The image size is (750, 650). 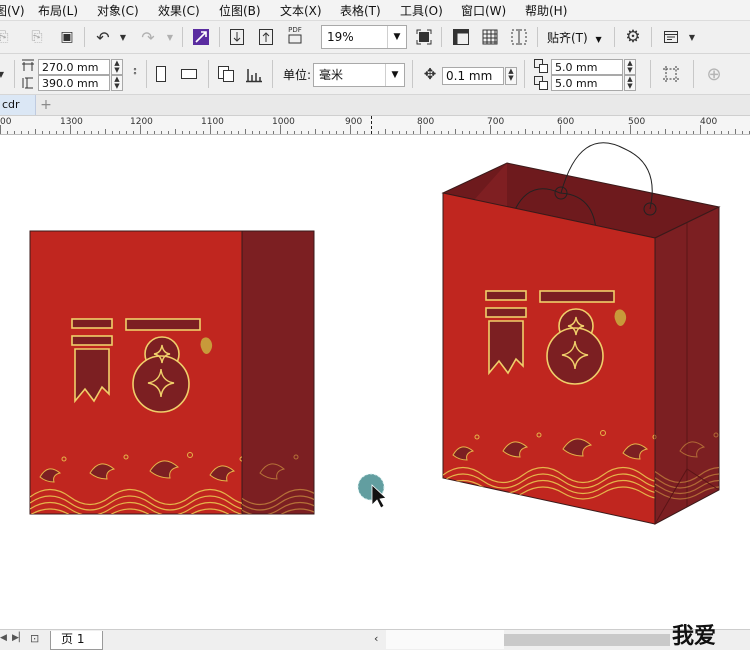 What do you see at coordinates (74, 67) in the screenshot?
I see `object-width-field: 270.0 mm` at bounding box center [74, 67].